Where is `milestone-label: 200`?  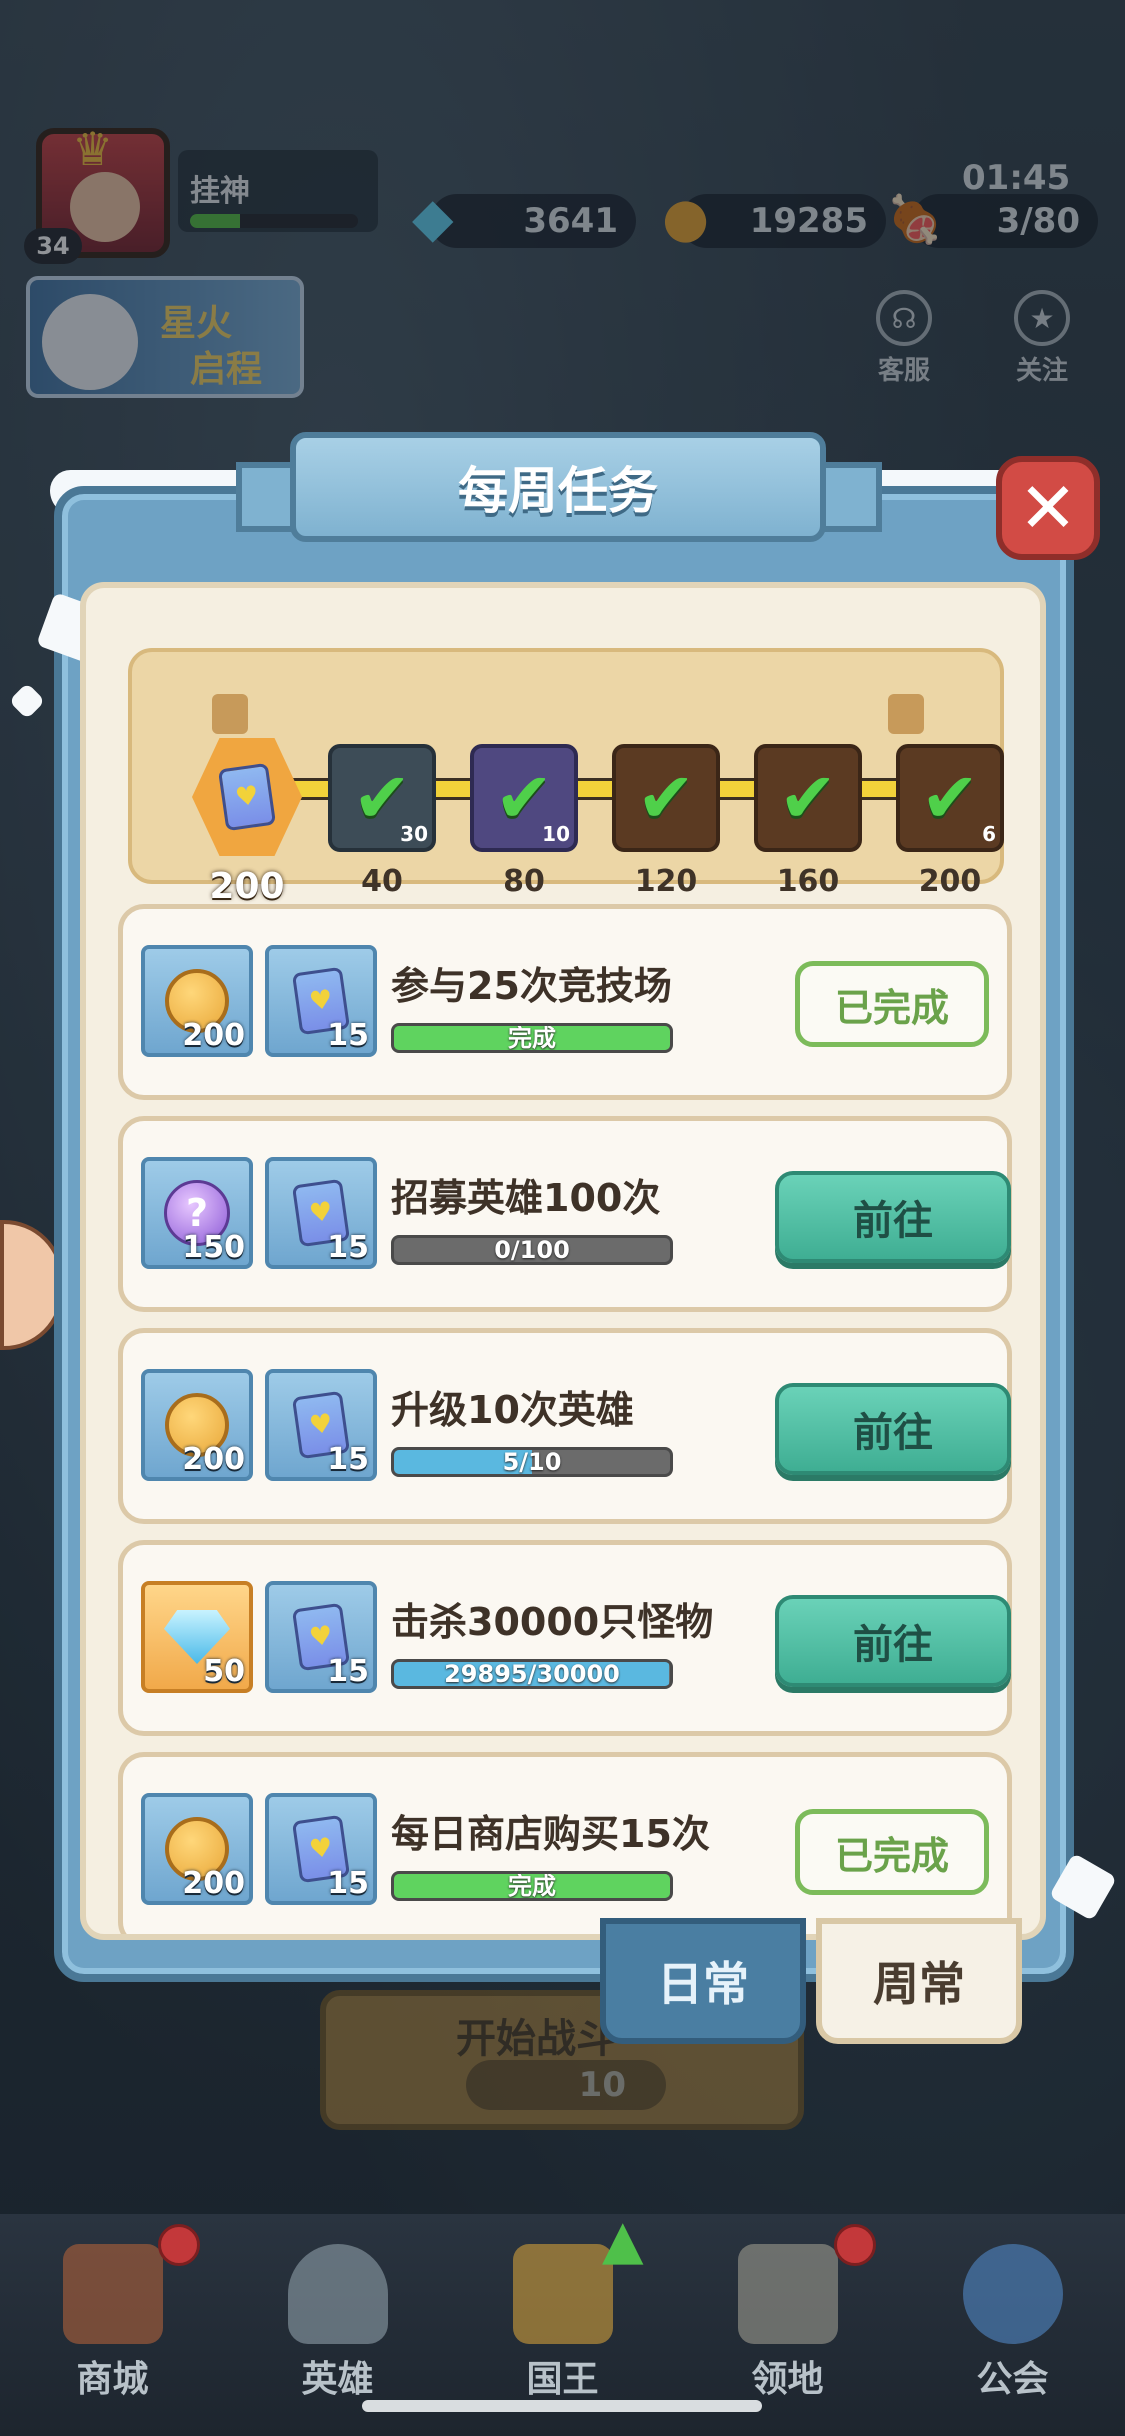 milestone-label: 200 is located at coordinates (950, 881).